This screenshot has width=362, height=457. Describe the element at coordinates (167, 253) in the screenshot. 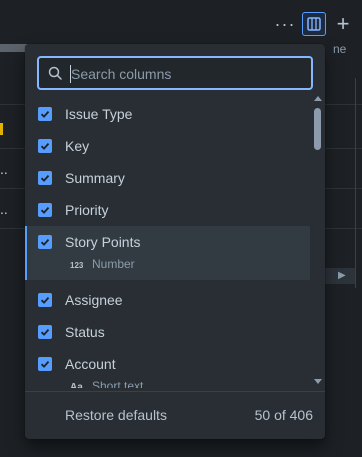

I see `column-option-story-points: Story Points 123 Number` at that location.